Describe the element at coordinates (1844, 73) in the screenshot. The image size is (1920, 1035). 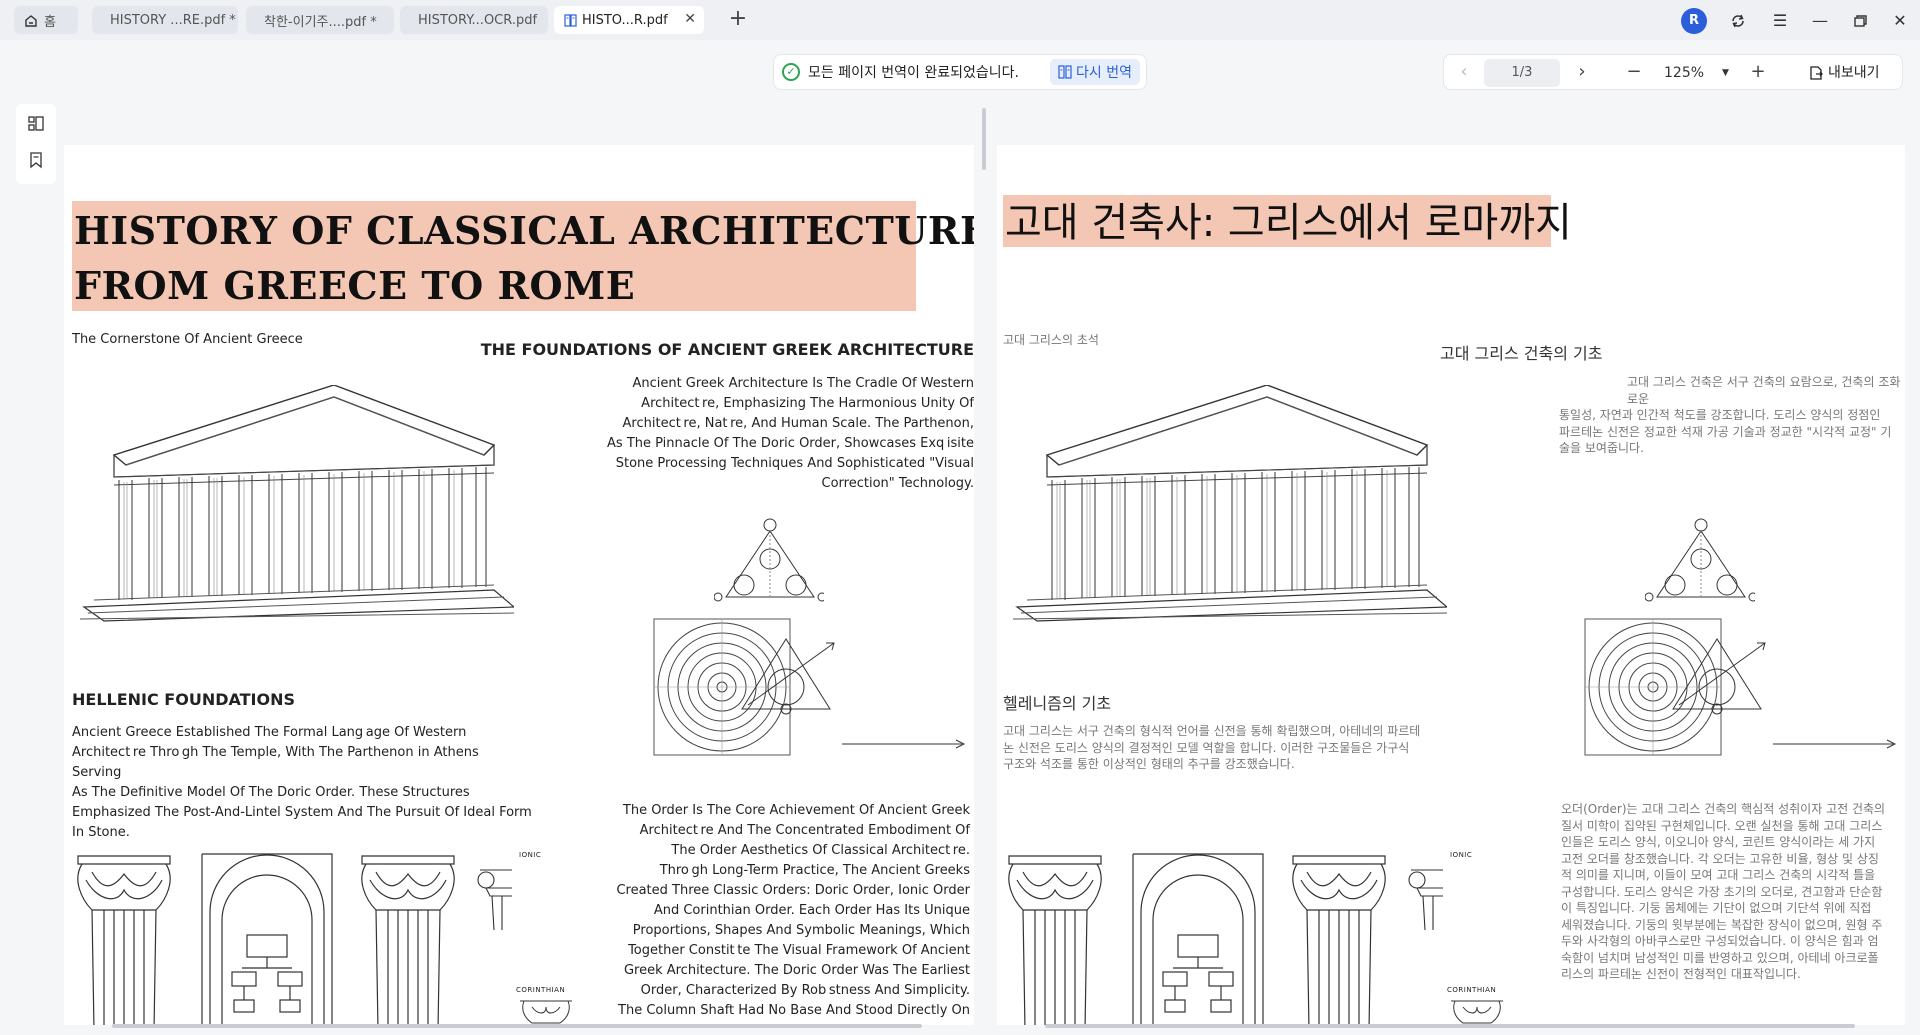
I see `export-button: 내보내기` at that location.